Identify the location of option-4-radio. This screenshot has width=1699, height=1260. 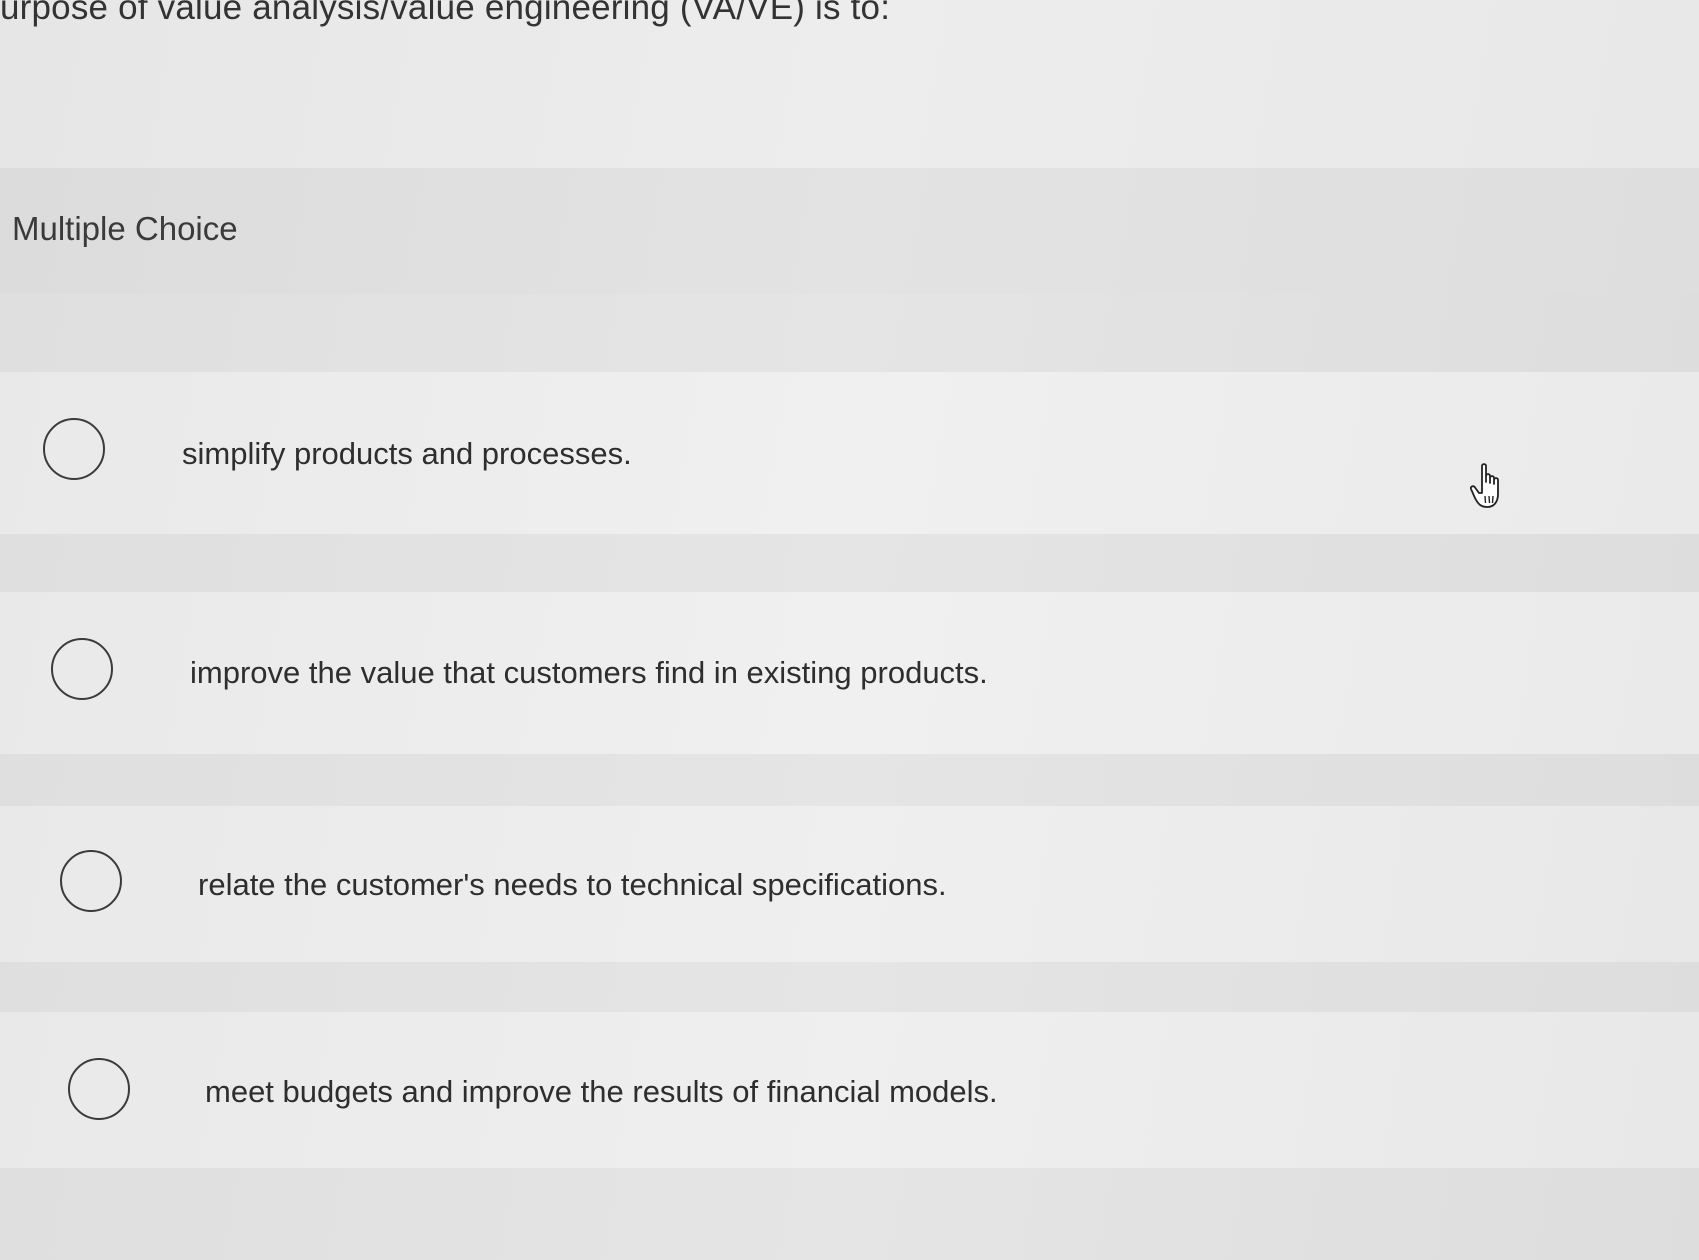
(99, 1089).